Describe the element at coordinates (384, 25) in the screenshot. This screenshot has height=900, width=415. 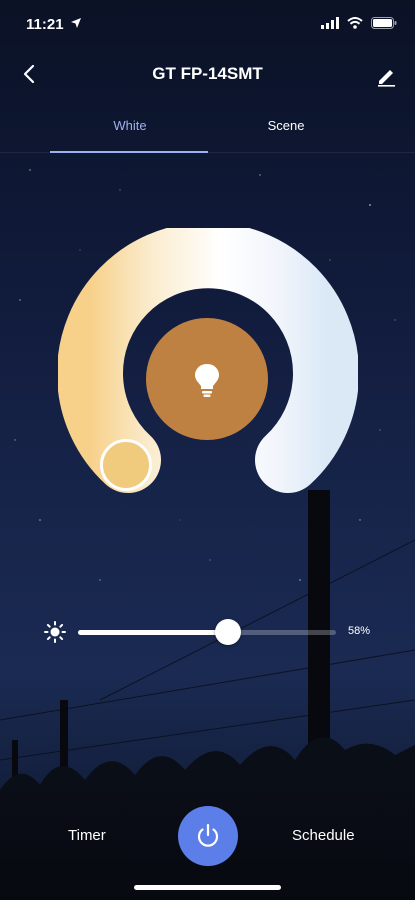
I see `battery-icon` at that location.